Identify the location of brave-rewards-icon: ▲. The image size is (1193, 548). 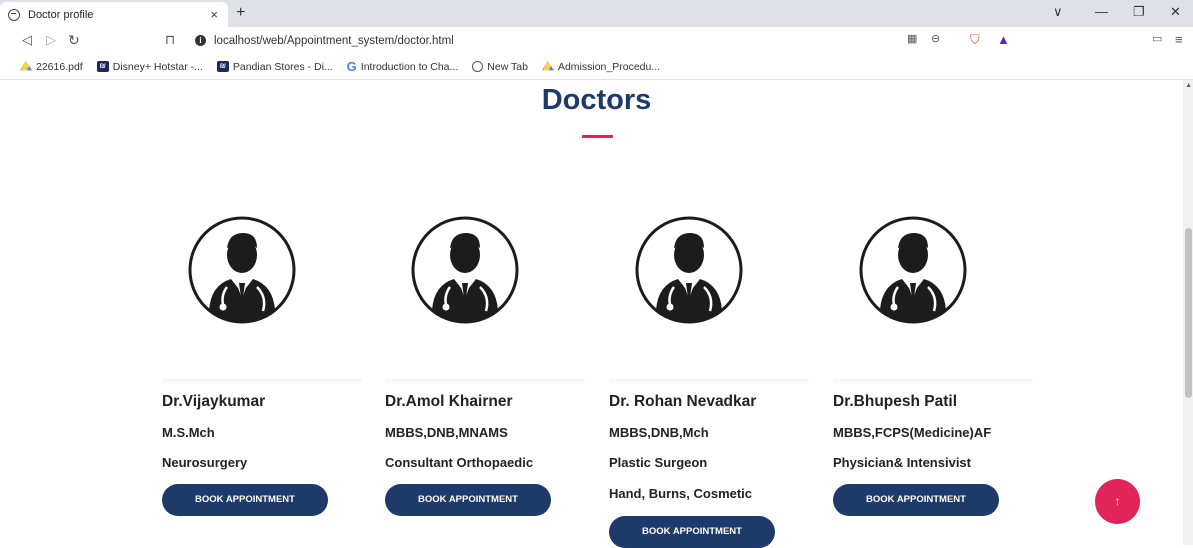
(1003, 39).